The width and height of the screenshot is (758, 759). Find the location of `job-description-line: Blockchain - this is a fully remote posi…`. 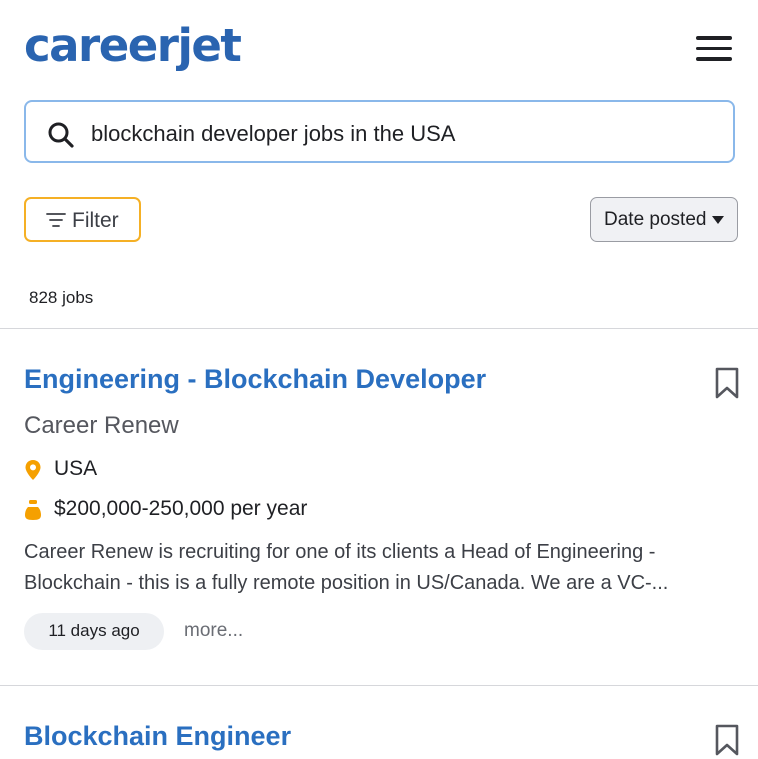

job-description-line: Blockchain - this is a fully remote posi… is located at coordinates (346, 583).